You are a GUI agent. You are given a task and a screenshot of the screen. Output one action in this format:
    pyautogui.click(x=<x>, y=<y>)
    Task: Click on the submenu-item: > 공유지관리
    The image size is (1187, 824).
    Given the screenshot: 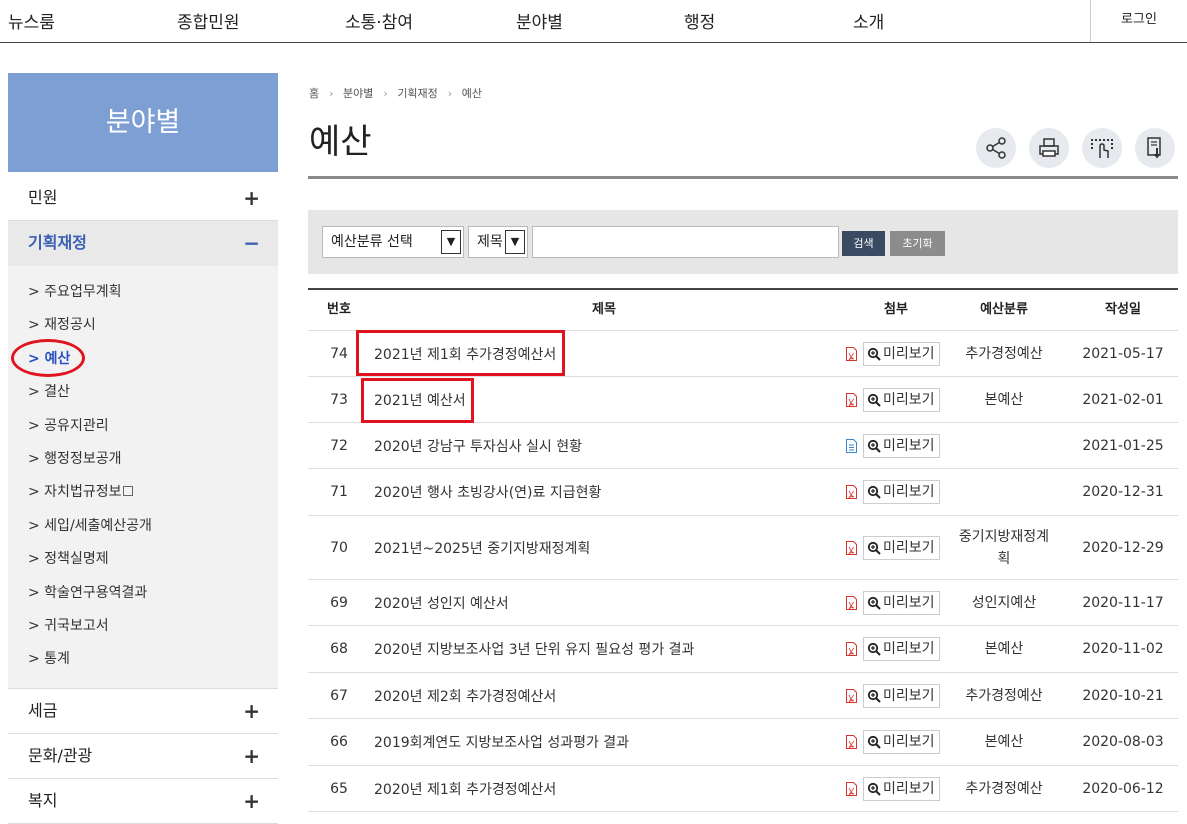 What is the action you would take?
    pyautogui.click(x=143, y=428)
    